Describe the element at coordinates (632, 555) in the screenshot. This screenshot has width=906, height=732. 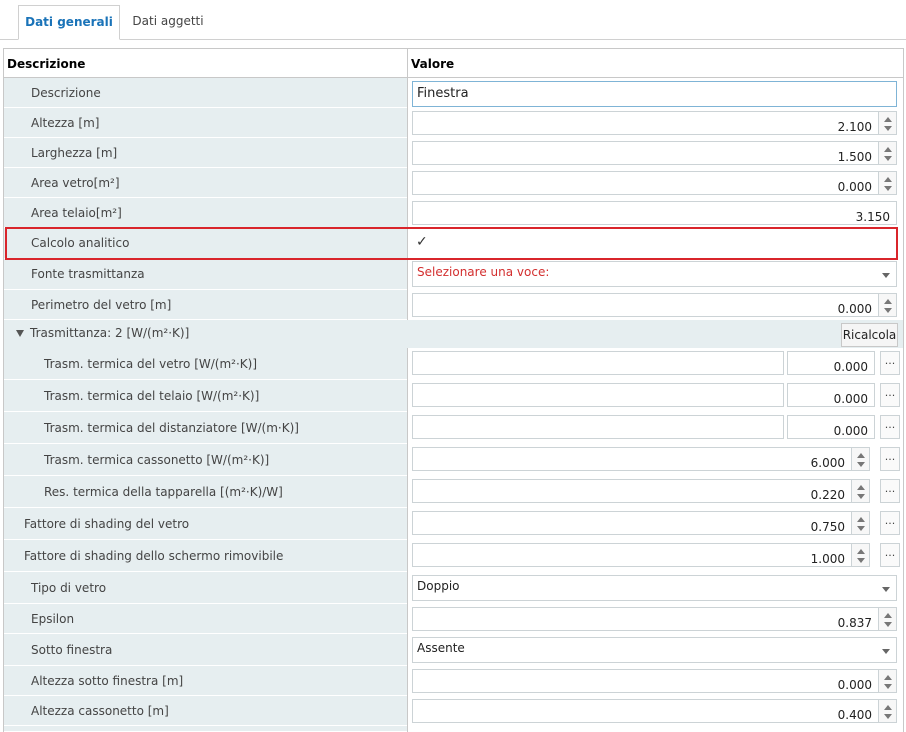
I see `shading-schermo-input: 1.000` at that location.